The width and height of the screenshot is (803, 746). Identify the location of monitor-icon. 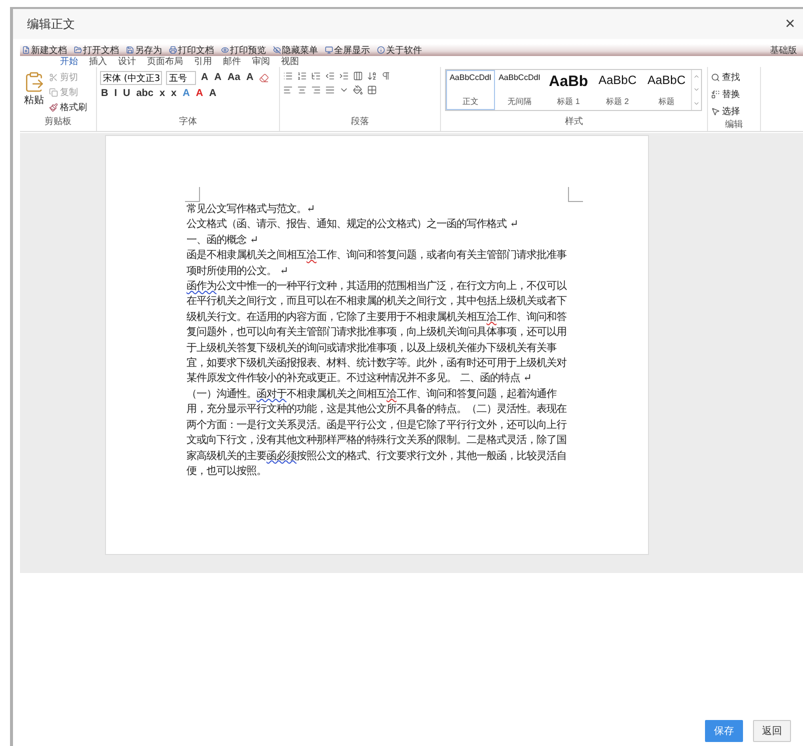
(329, 50).